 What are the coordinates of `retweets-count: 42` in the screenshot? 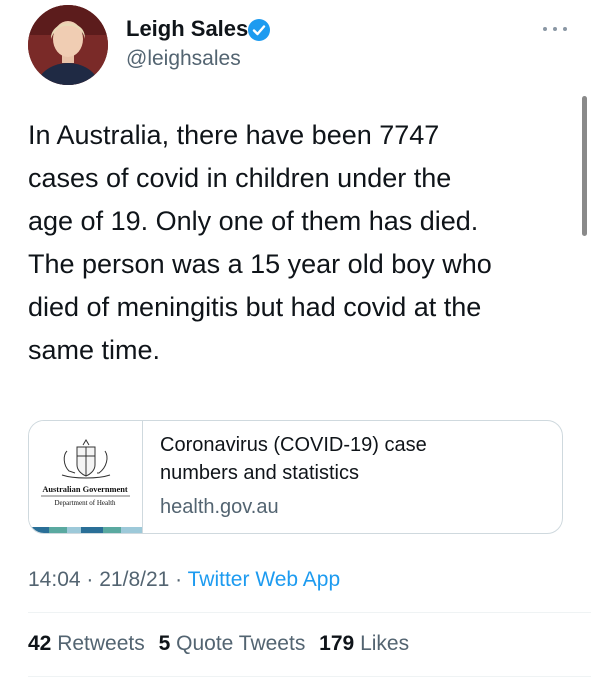 It's located at (40, 643).